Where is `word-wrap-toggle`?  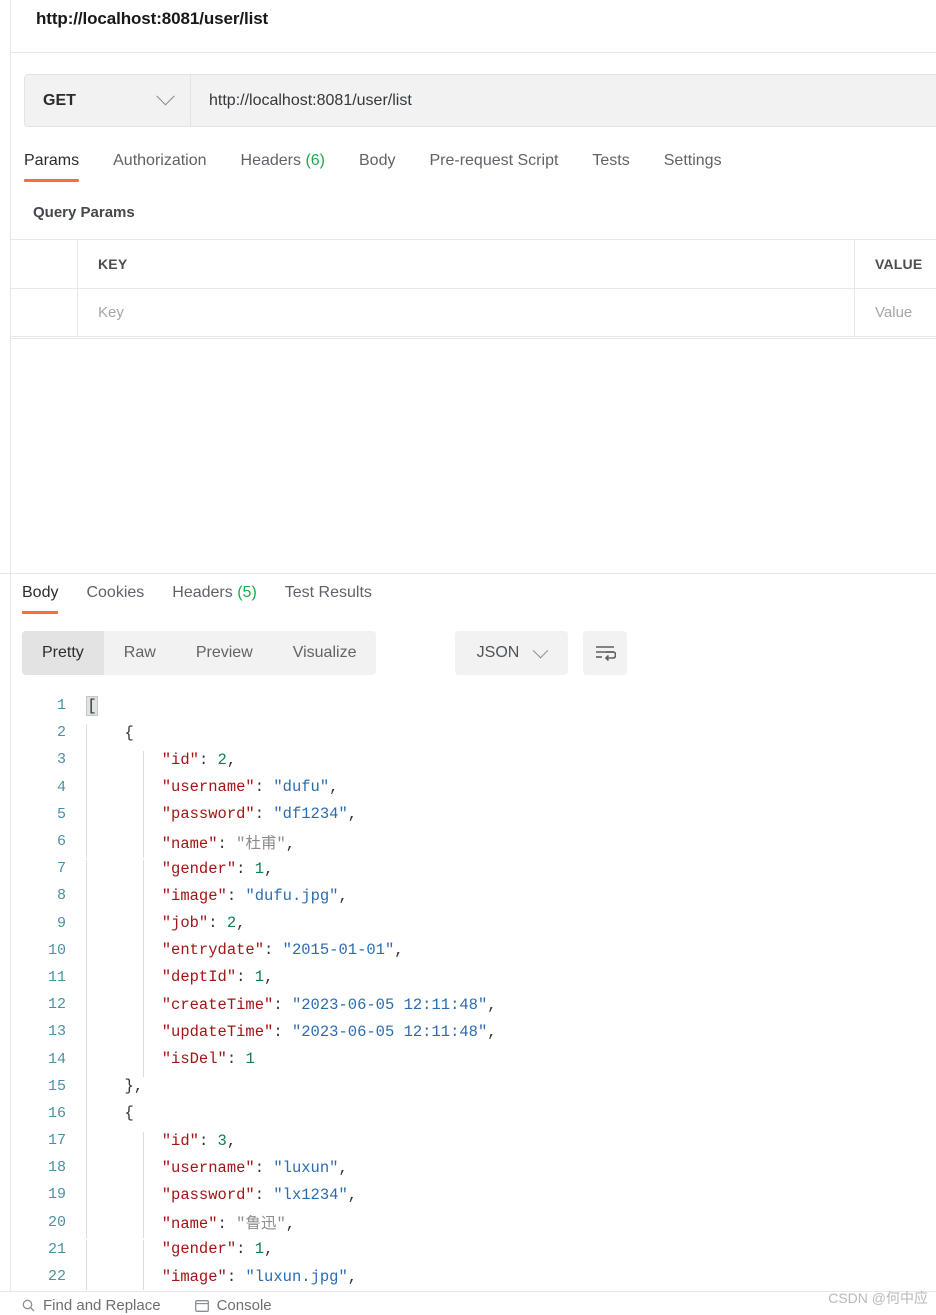
word-wrap-toggle is located at coordinates (605, 653).